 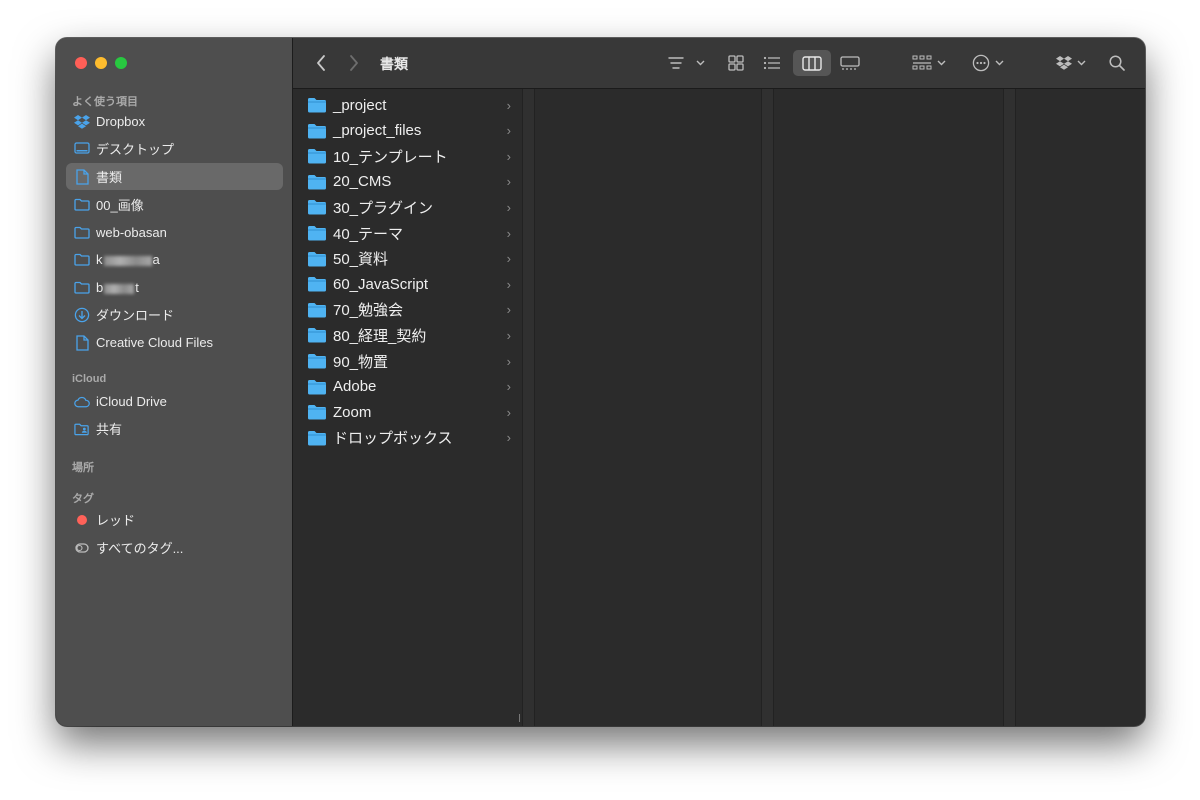 I want to click on sort-list-icon, so click(x=675, y=63).